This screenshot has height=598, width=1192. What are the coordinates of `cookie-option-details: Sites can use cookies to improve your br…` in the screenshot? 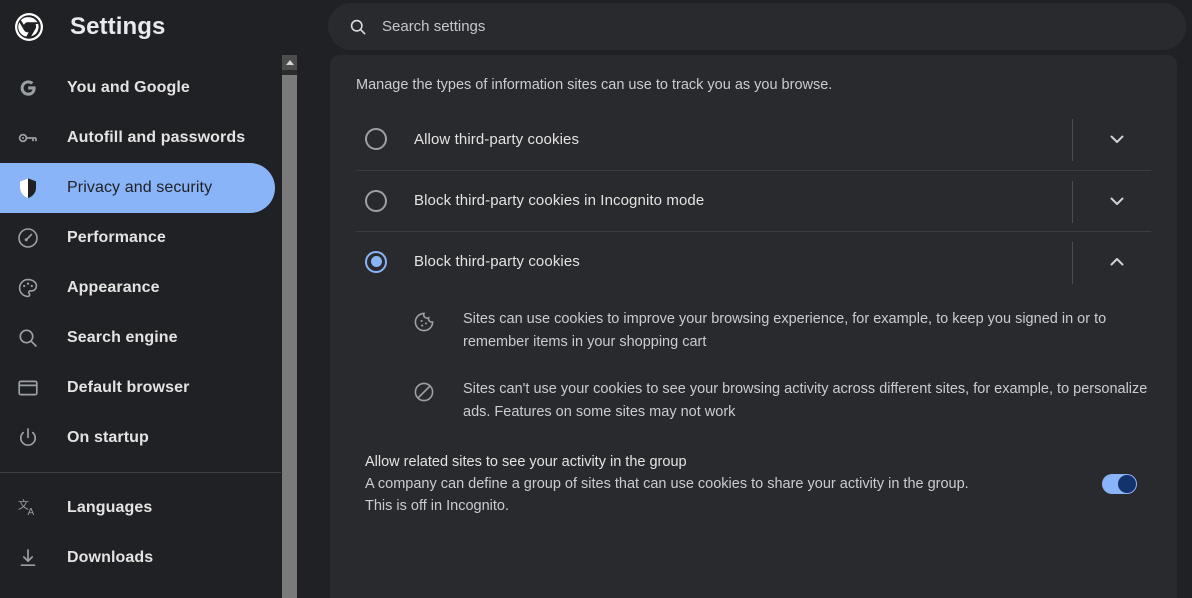 It's located at (753, 366).